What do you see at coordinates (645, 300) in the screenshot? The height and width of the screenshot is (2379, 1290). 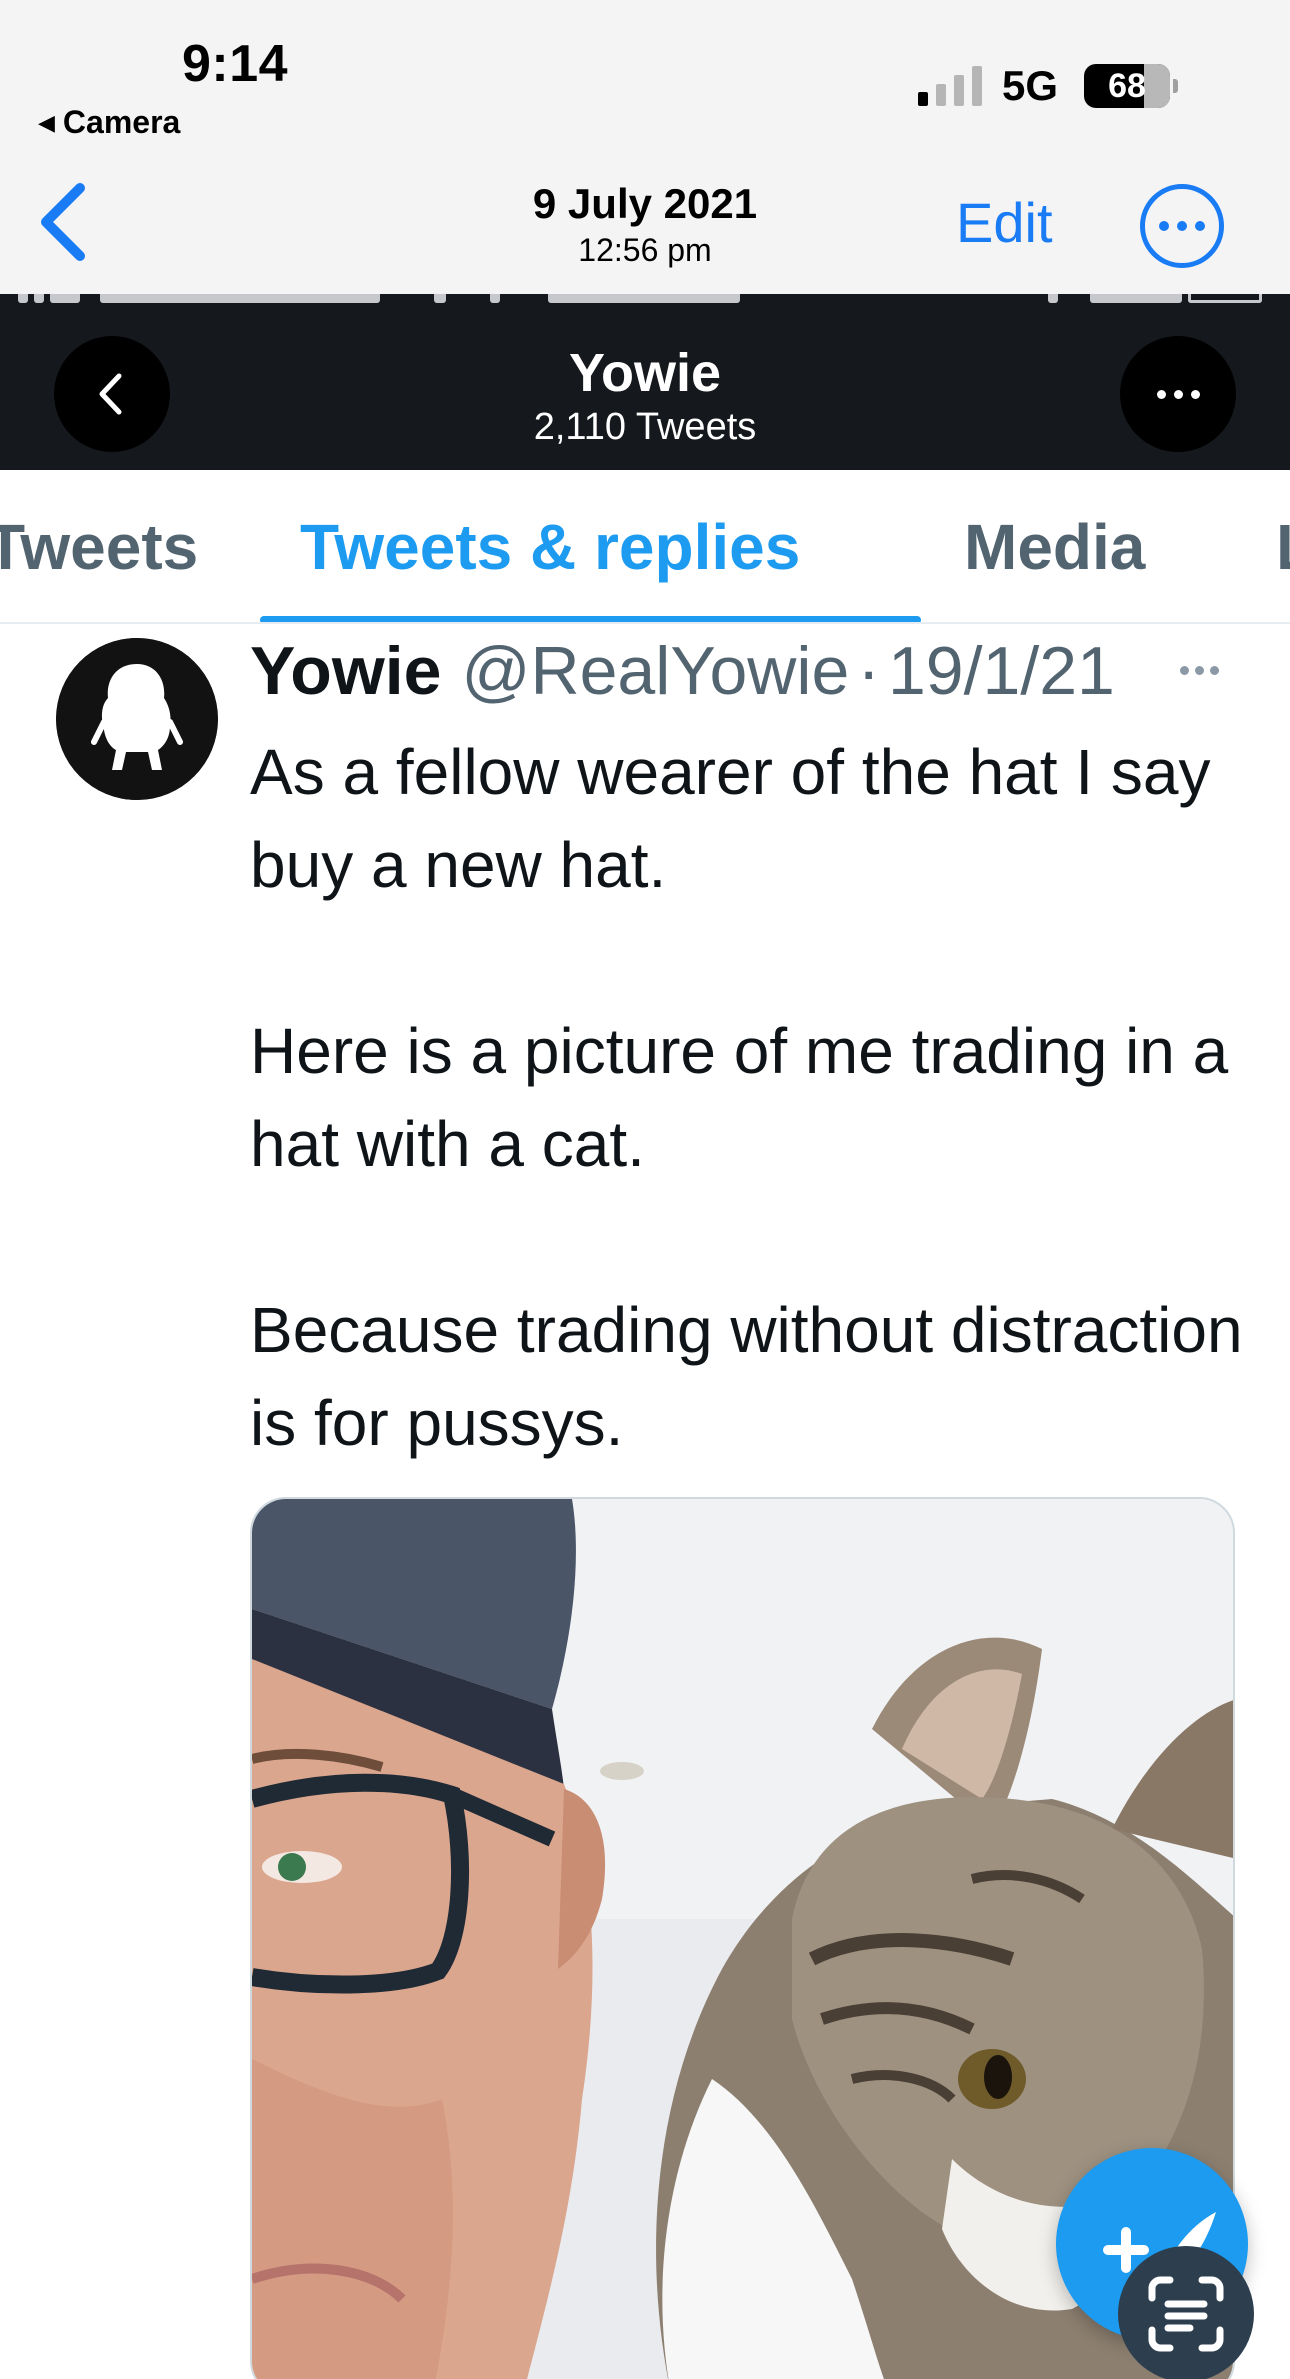 I see `cropped-status-bar` at bounding box center [645, 300].